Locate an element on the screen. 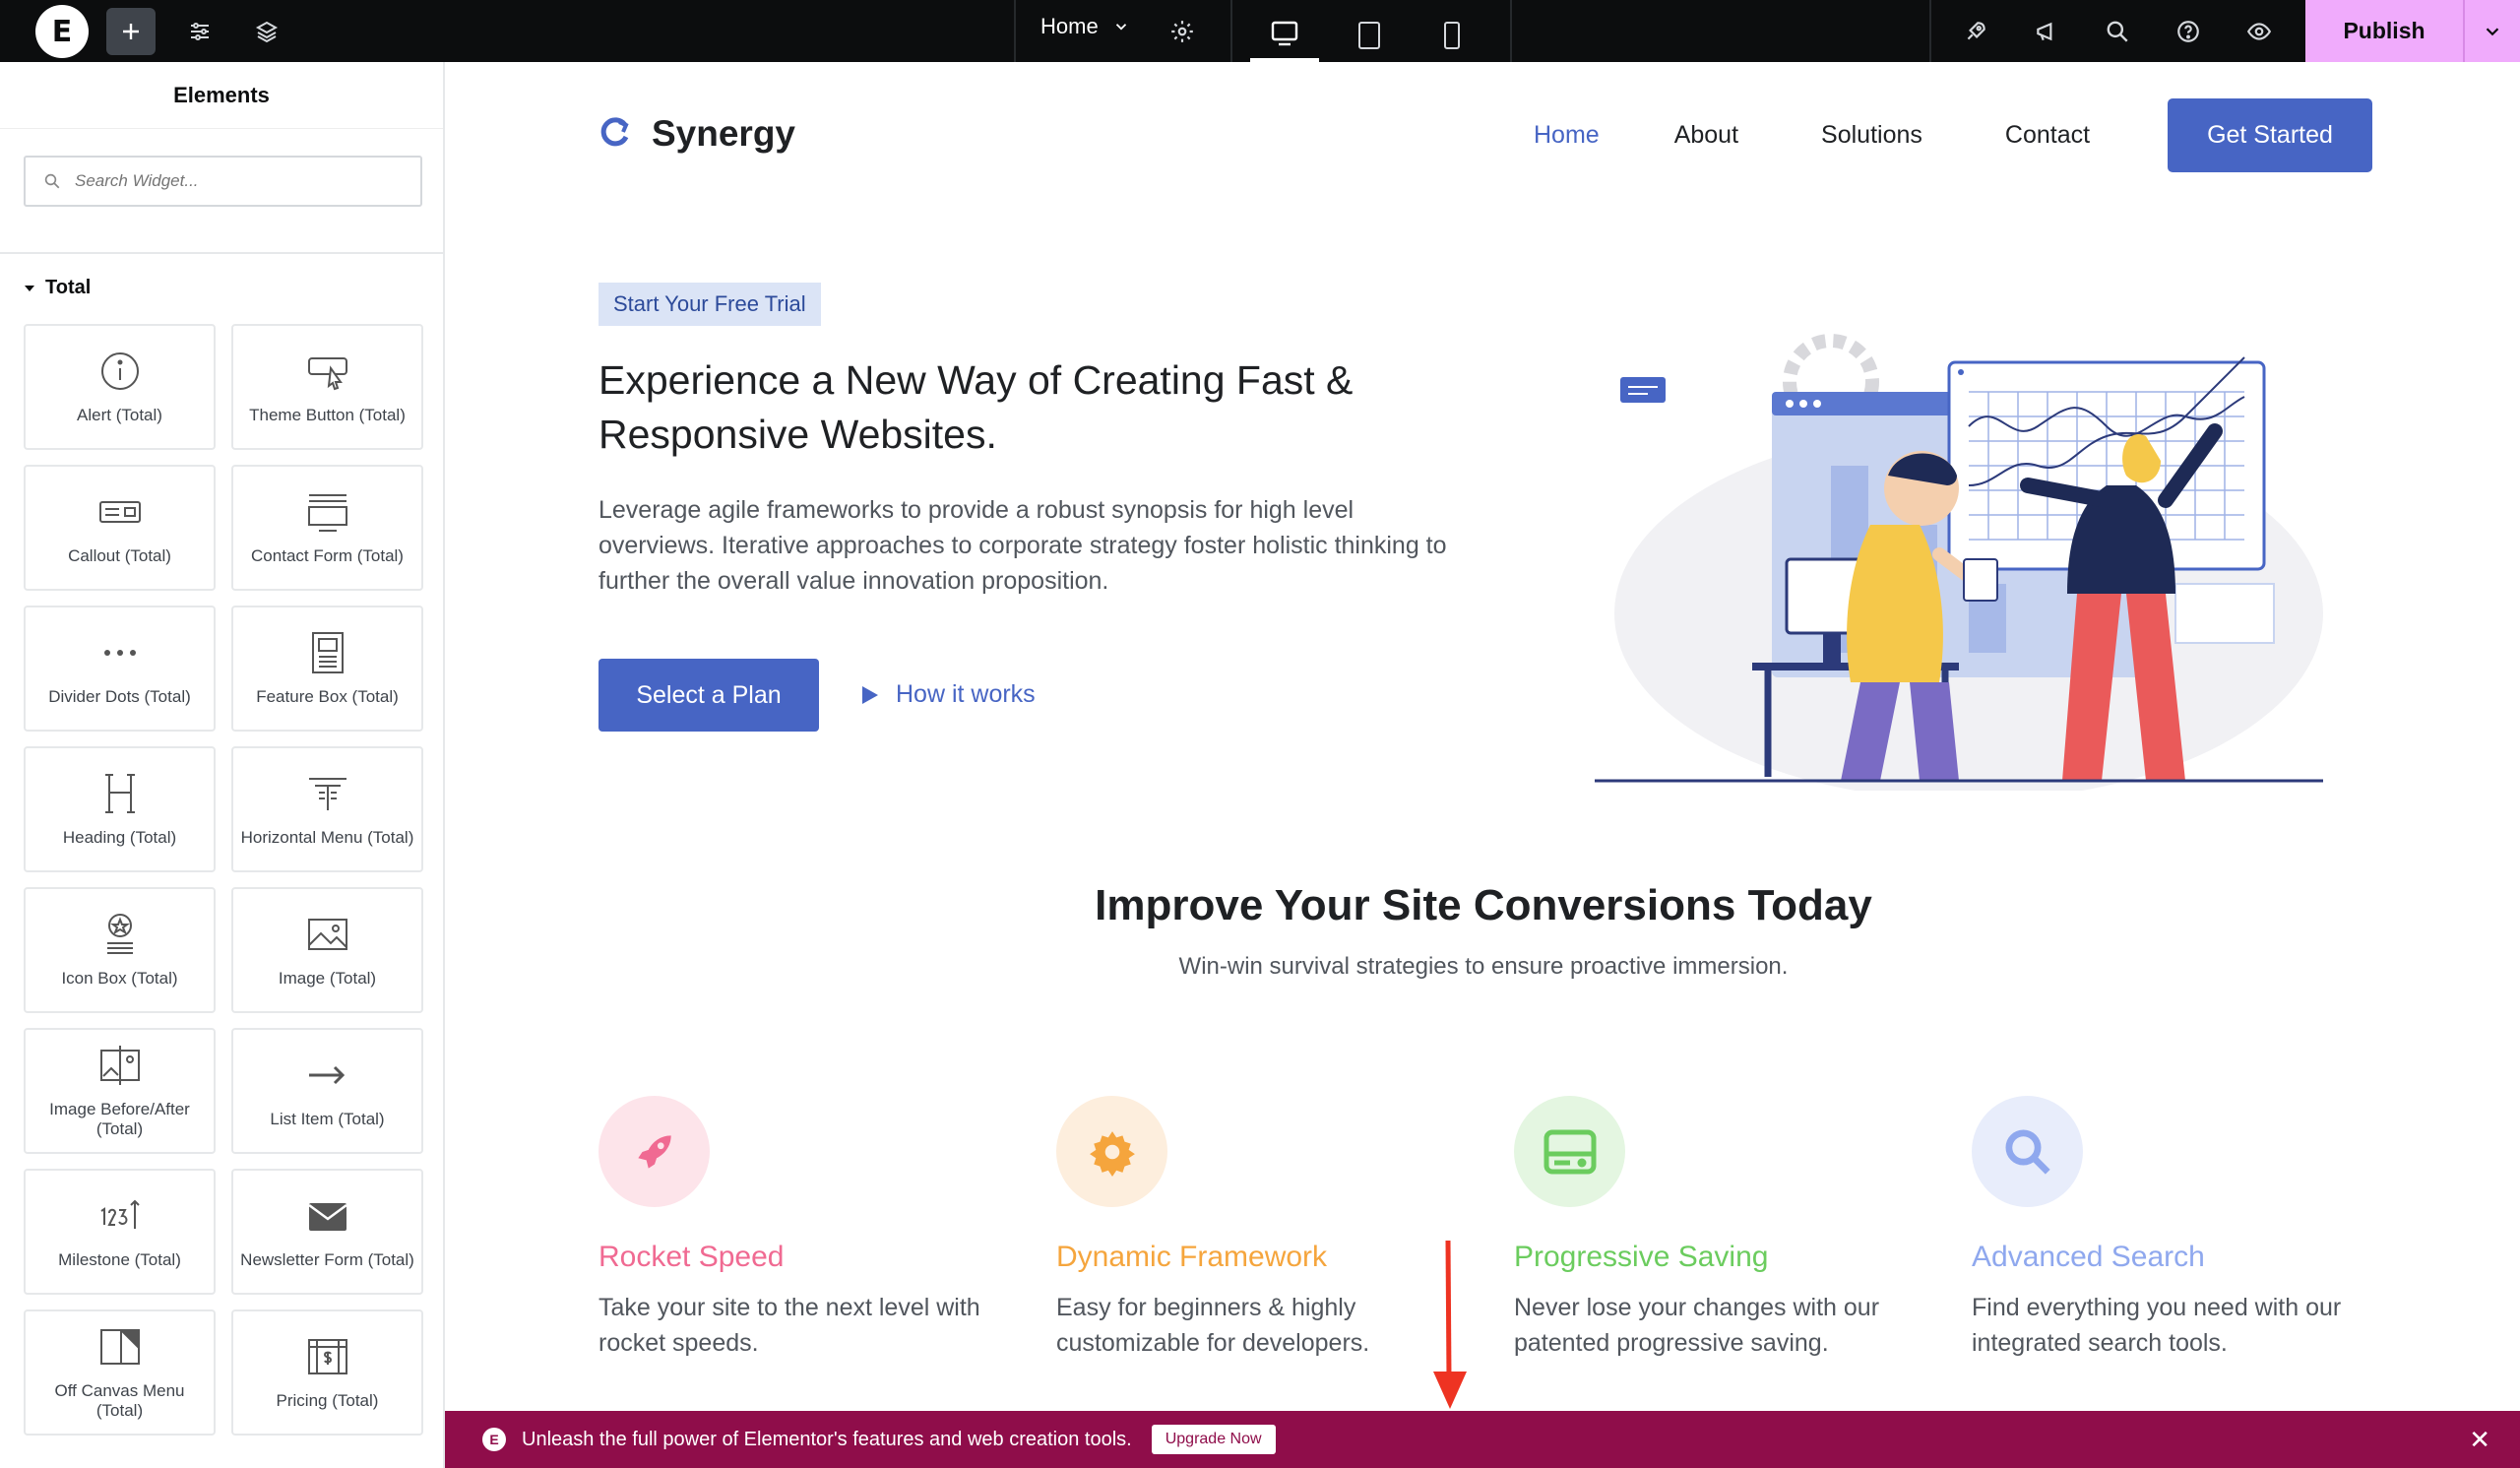  info-circle-icon is located at coordinates (119, 371).